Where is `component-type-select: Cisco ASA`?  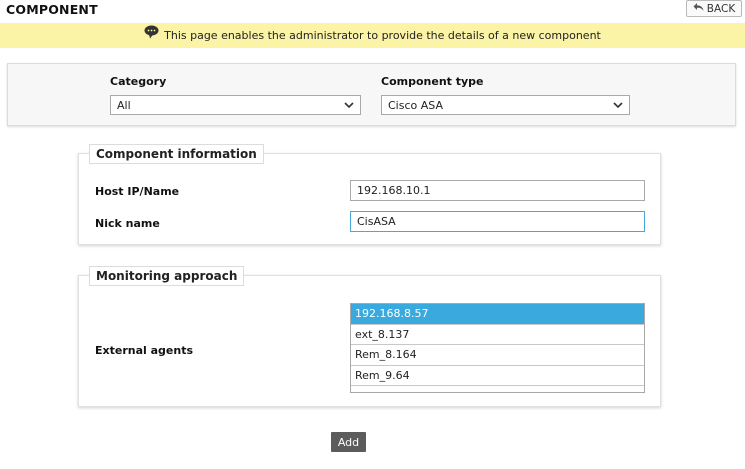 component-type-select: Cisco ASA is located at coordinates (505, 105).